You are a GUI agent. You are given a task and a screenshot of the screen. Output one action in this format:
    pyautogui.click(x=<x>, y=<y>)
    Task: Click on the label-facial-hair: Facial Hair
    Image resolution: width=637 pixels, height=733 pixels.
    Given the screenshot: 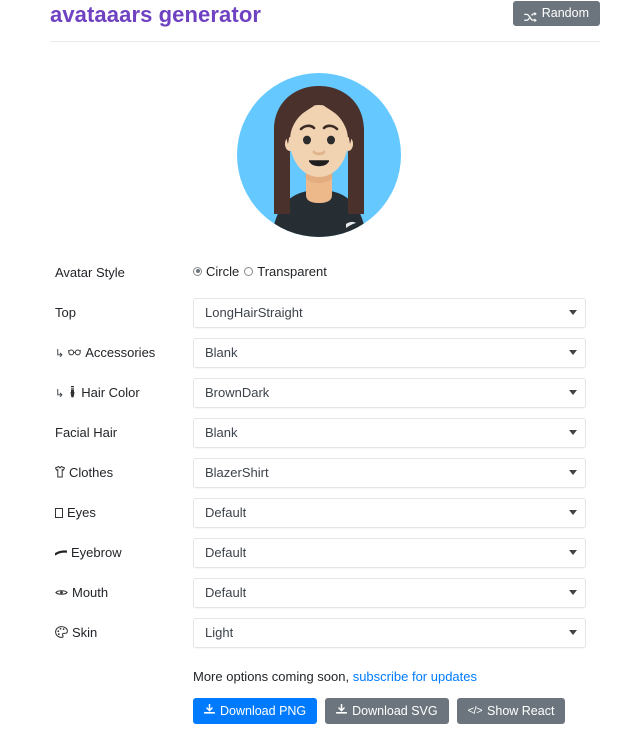 What is the action you would take?
    pyautogui.click(x=86, y=433)
    